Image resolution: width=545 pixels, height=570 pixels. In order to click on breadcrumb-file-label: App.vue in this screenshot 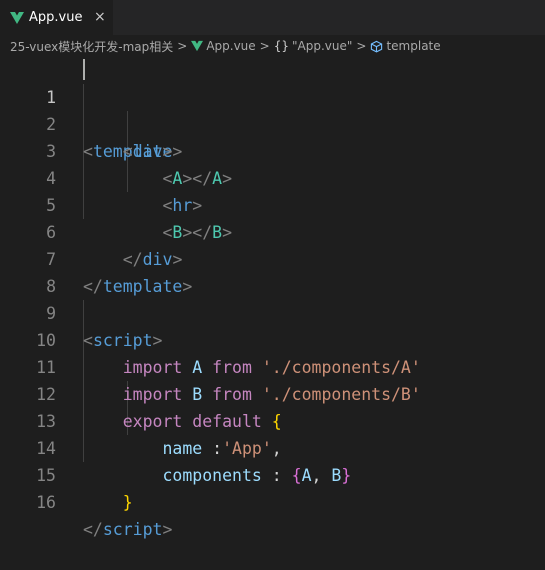, I will do `click(231, 46)`.